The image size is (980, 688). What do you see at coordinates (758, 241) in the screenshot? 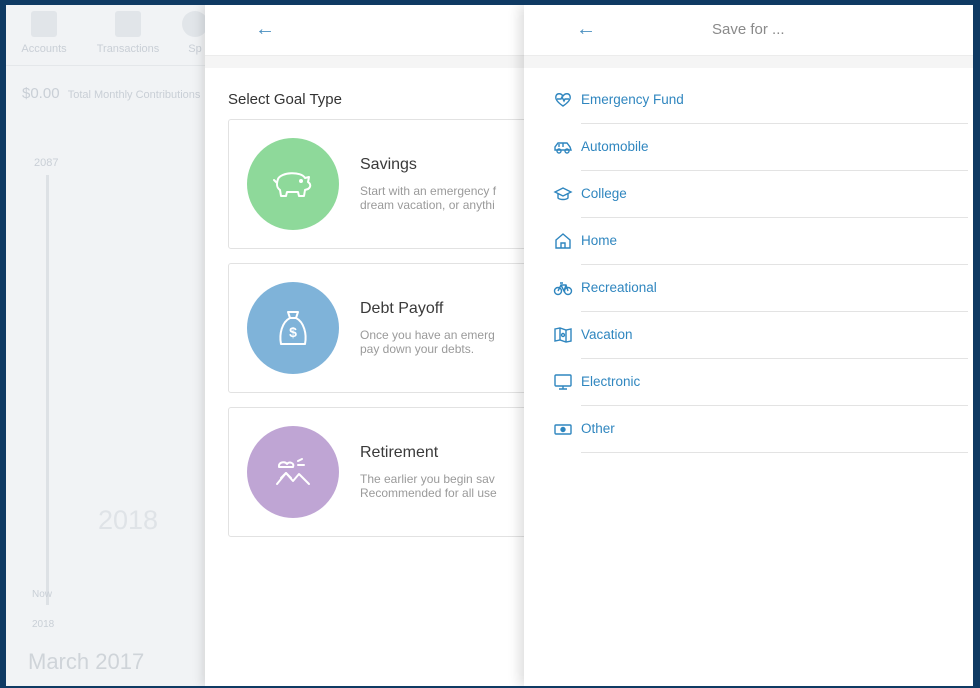
I see `save-item-home: Home` at bounding box center [758, 241].